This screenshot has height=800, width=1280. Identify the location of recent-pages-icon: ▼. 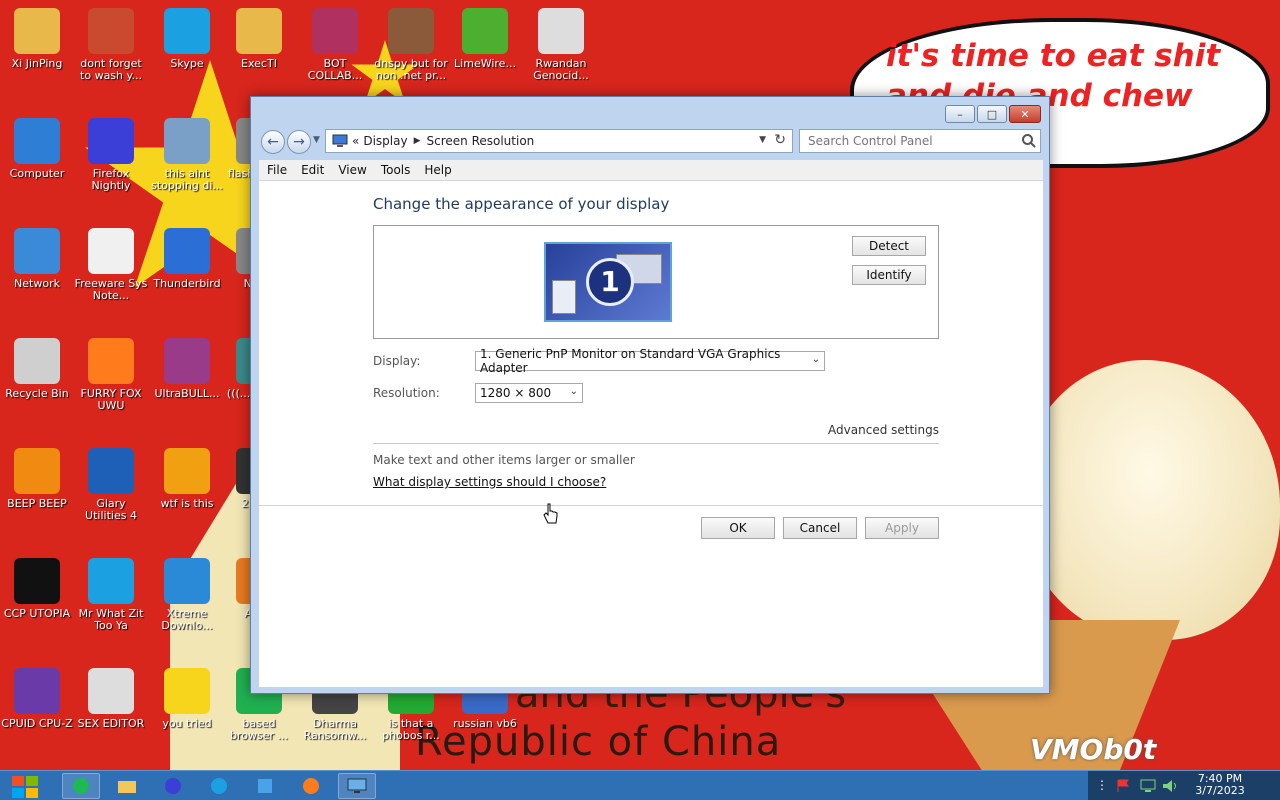
(316, 140).